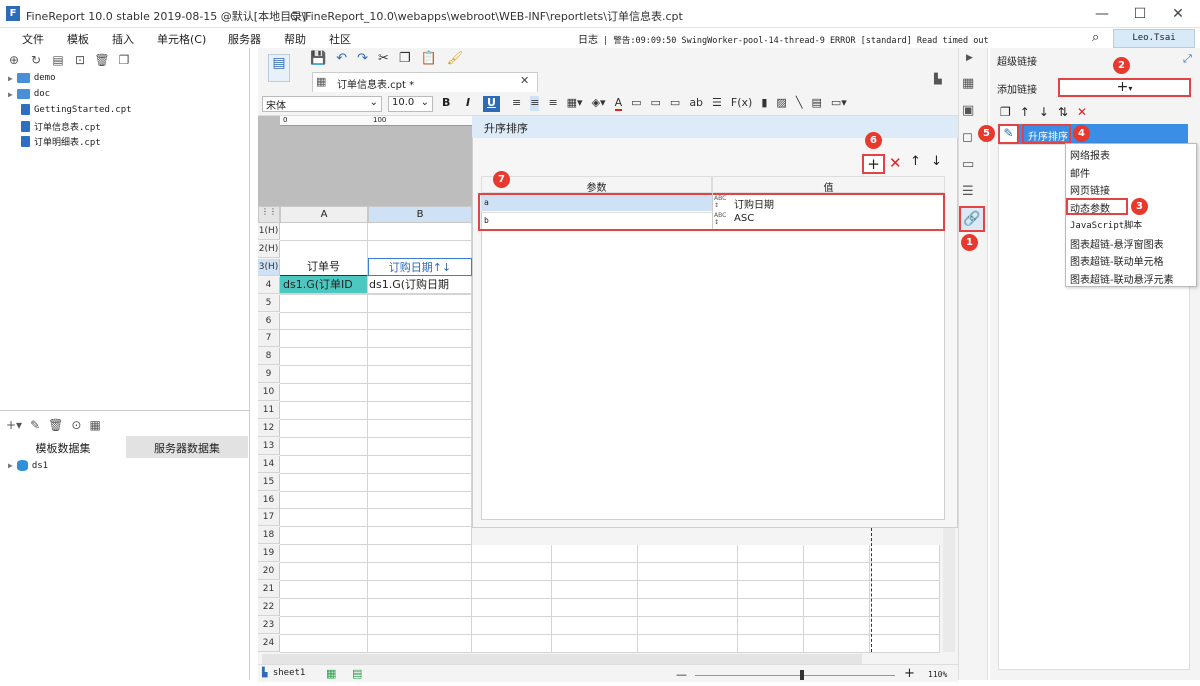 Image resolution: width=1200 pixels, height=686 pixels. Describe the element at coordinates (681, 674) in the screenshot. I see `zoom-out-icon: —` at that location.